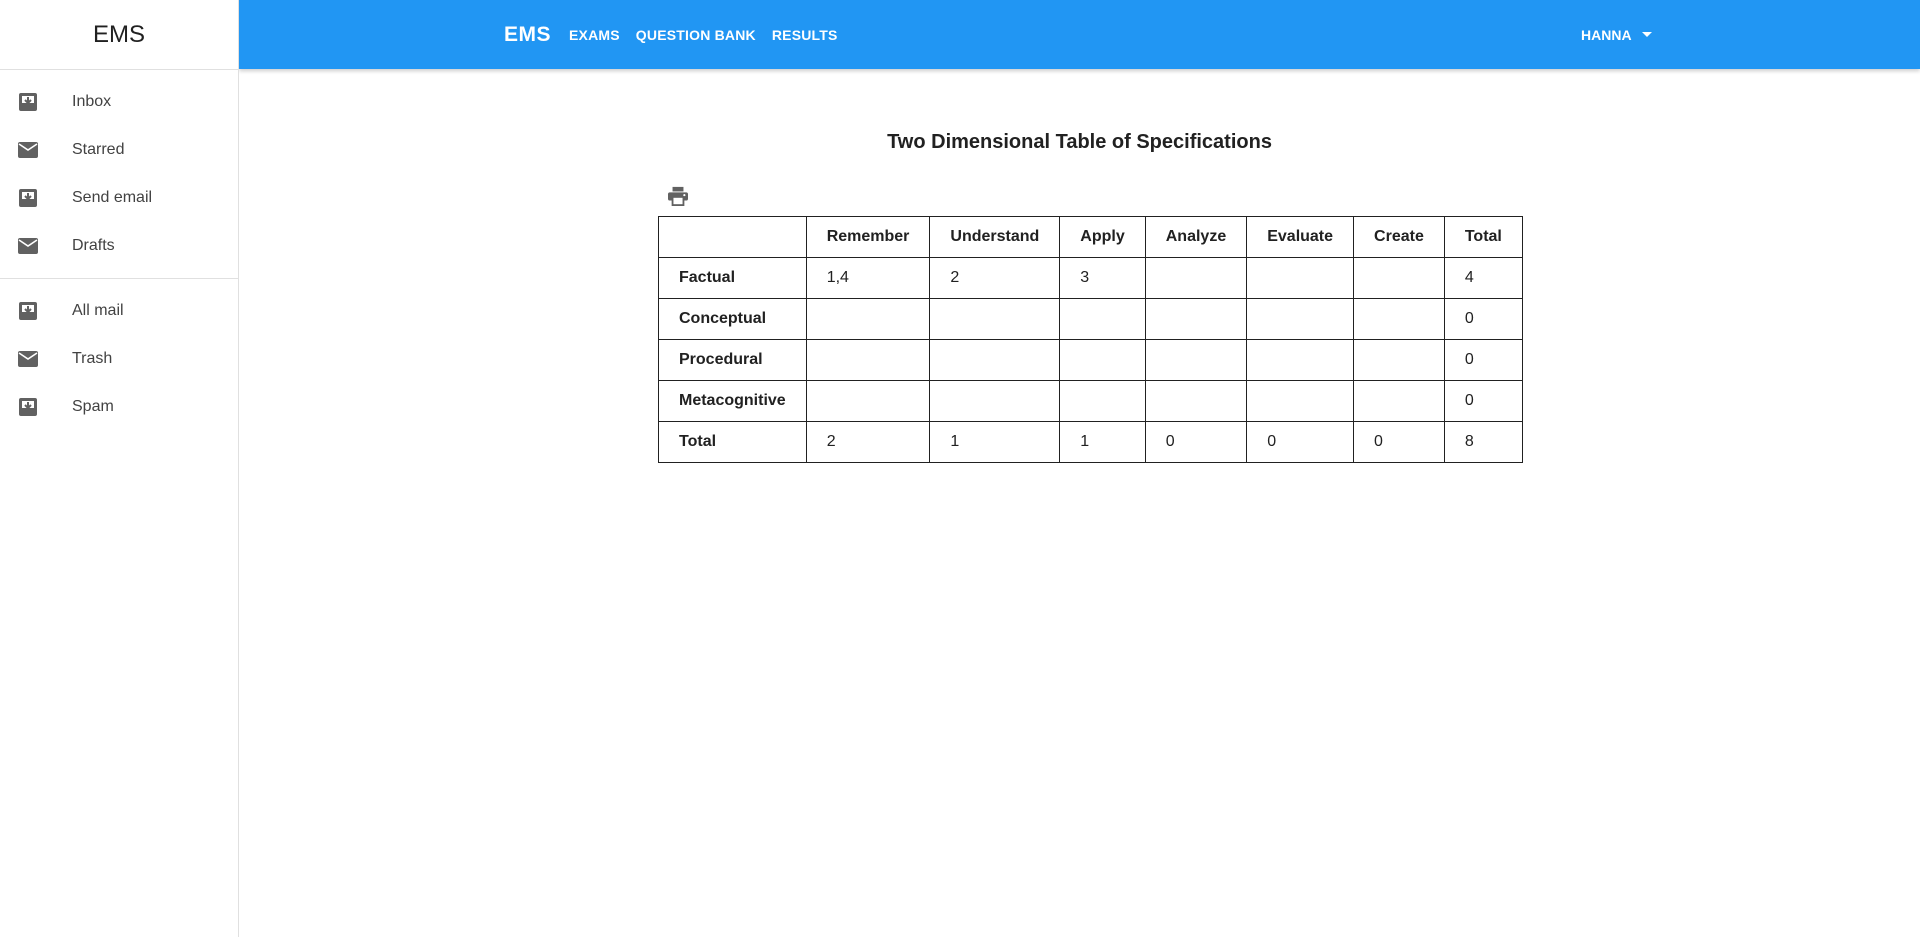 This screenshot has height=937, width=1920. Describe the element at coordinates (732, 442) in the screenshot. I see `row-header: Total` at that location.